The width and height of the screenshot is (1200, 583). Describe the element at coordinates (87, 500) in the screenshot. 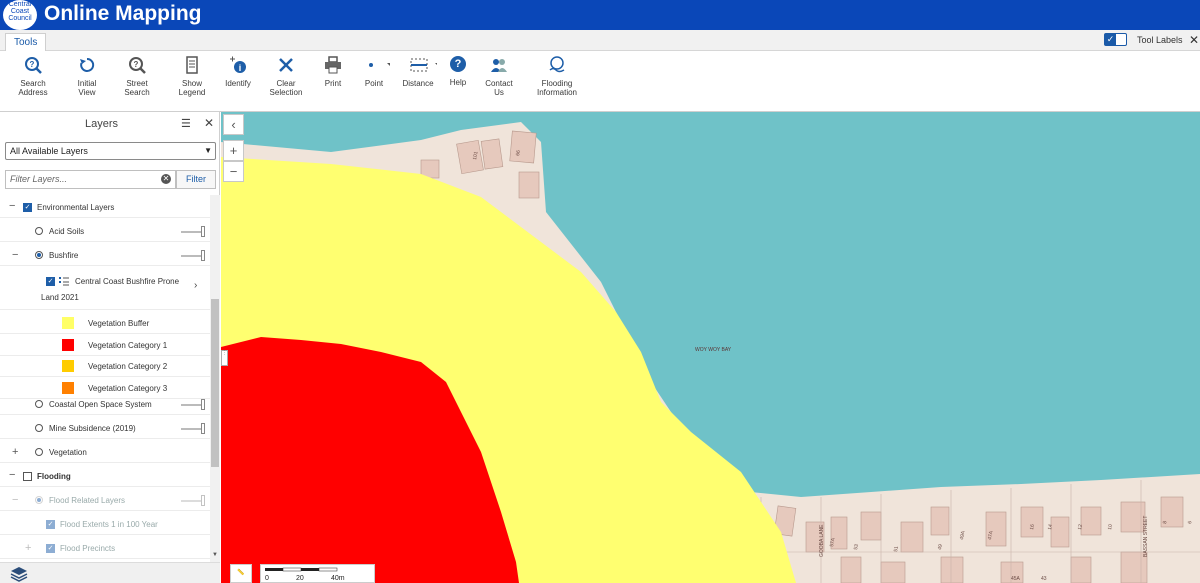

I see `layer-label: Flood Related Layers` at that location.